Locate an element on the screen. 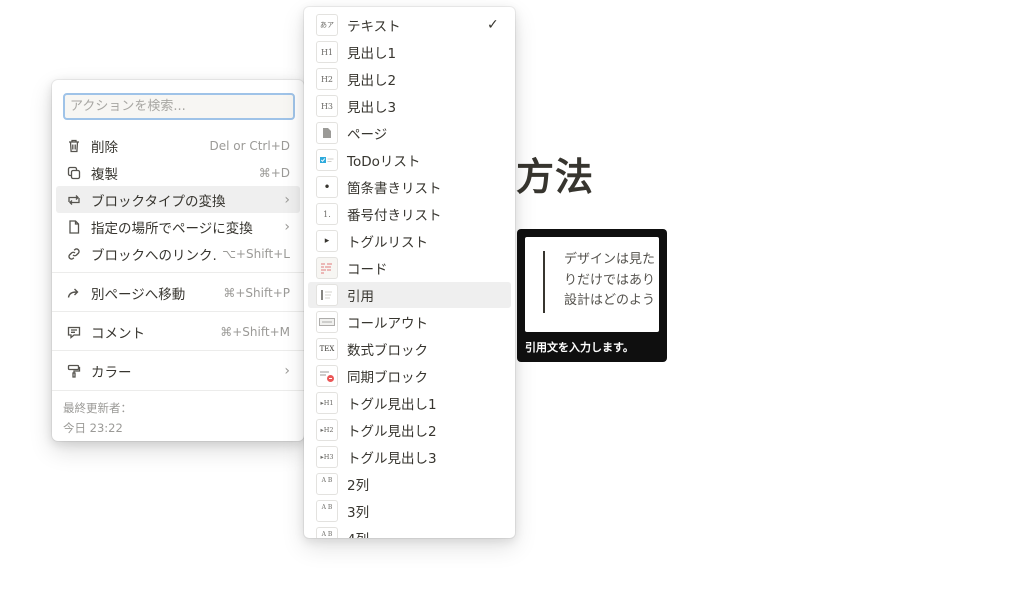  duplicate-icon is located at coordinates (74, 173).